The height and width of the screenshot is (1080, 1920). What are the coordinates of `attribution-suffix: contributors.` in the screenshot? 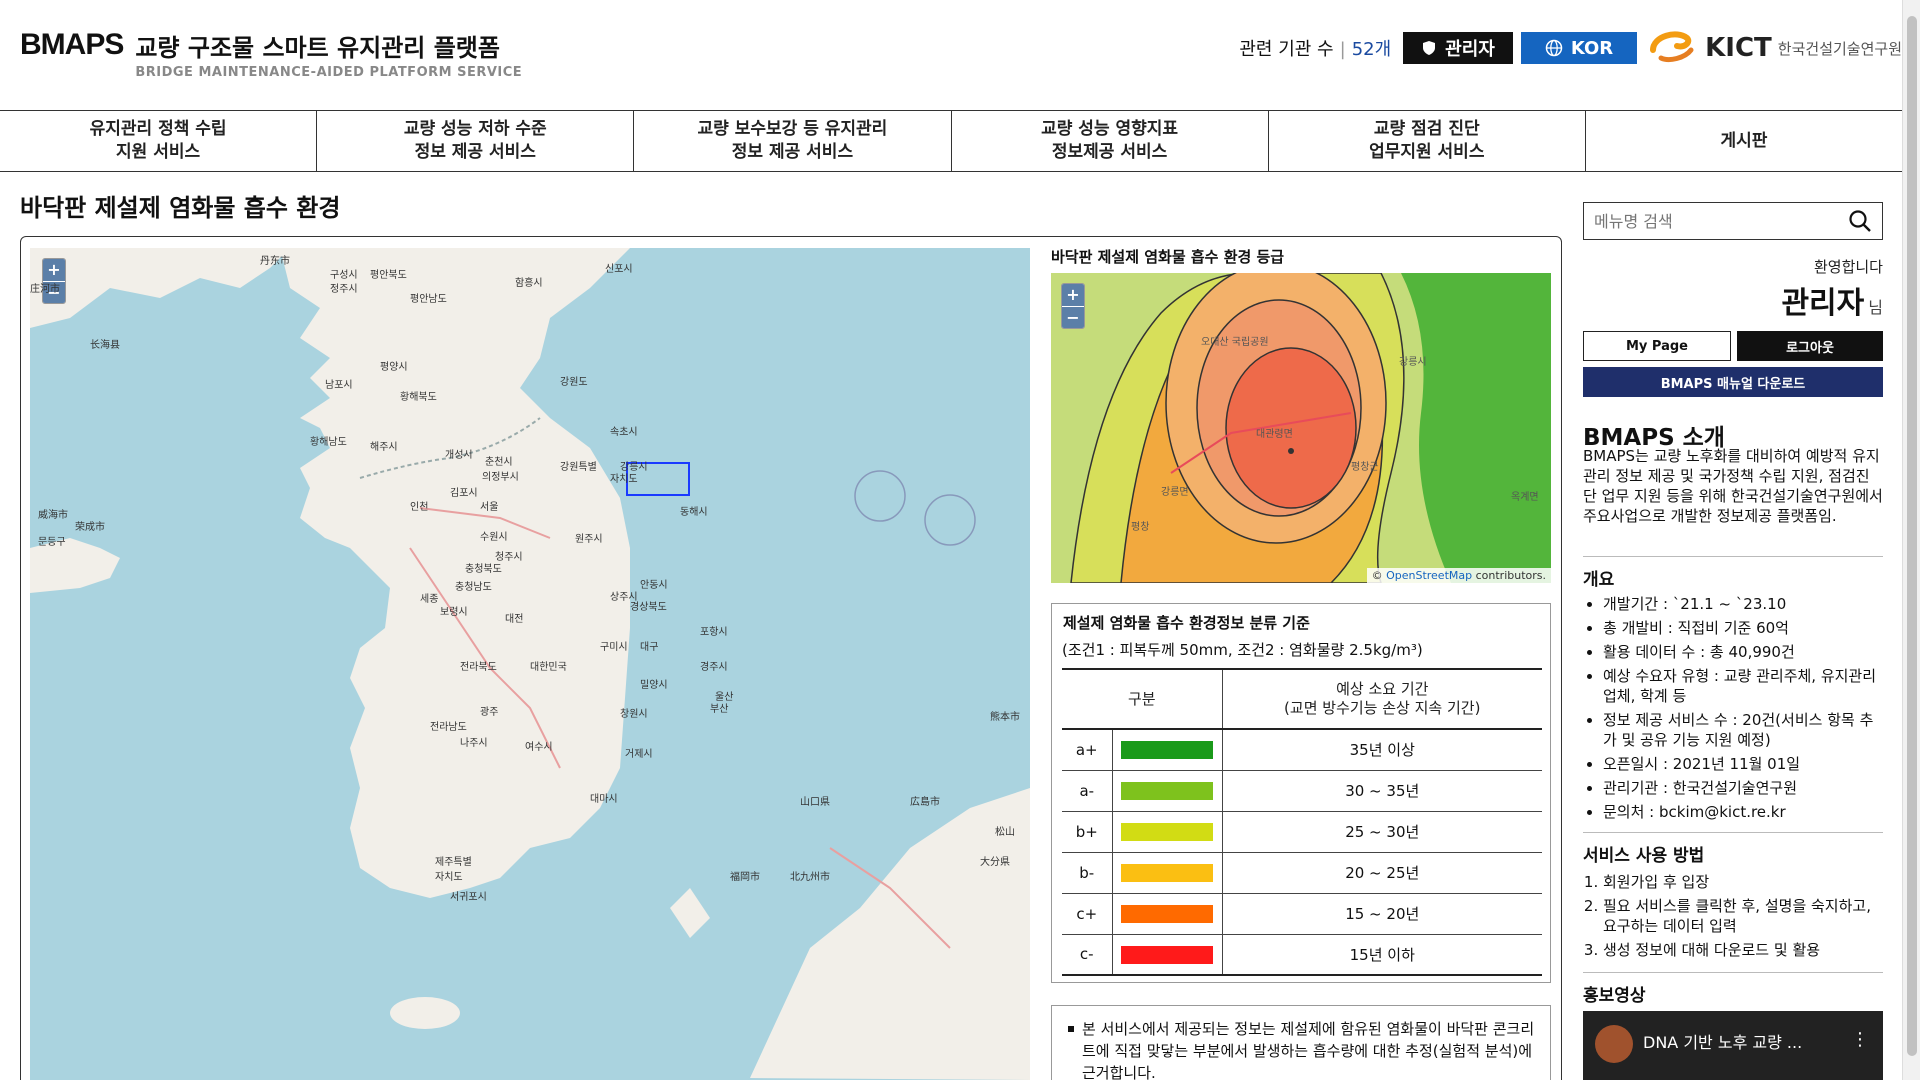 It's located at (1510, 575).